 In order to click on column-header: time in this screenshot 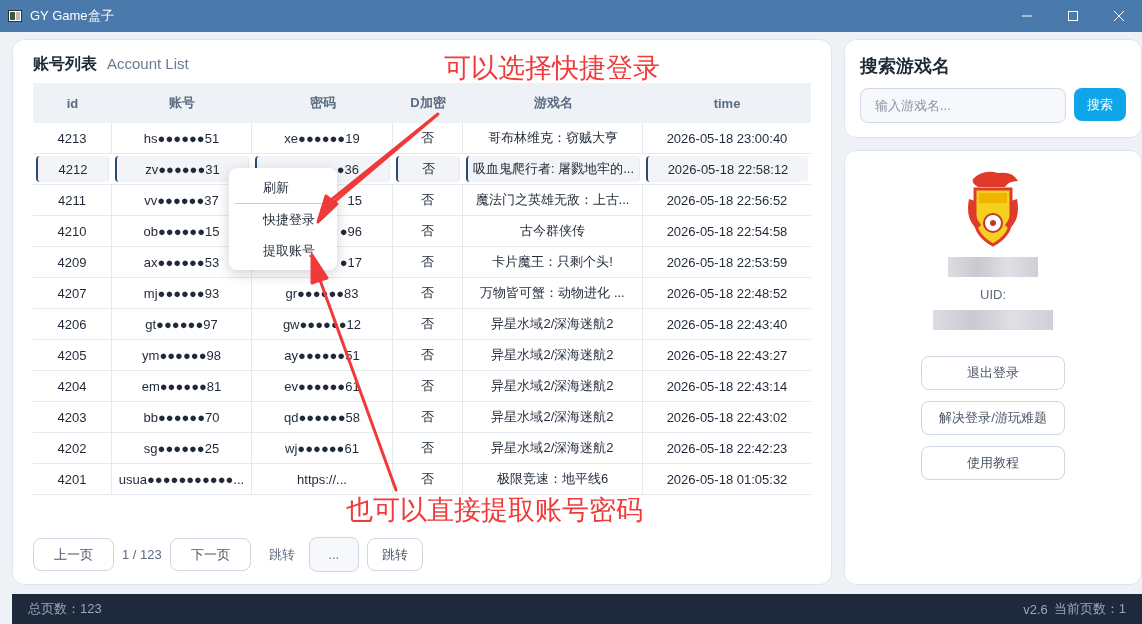, I will do `click(727, 103)`.